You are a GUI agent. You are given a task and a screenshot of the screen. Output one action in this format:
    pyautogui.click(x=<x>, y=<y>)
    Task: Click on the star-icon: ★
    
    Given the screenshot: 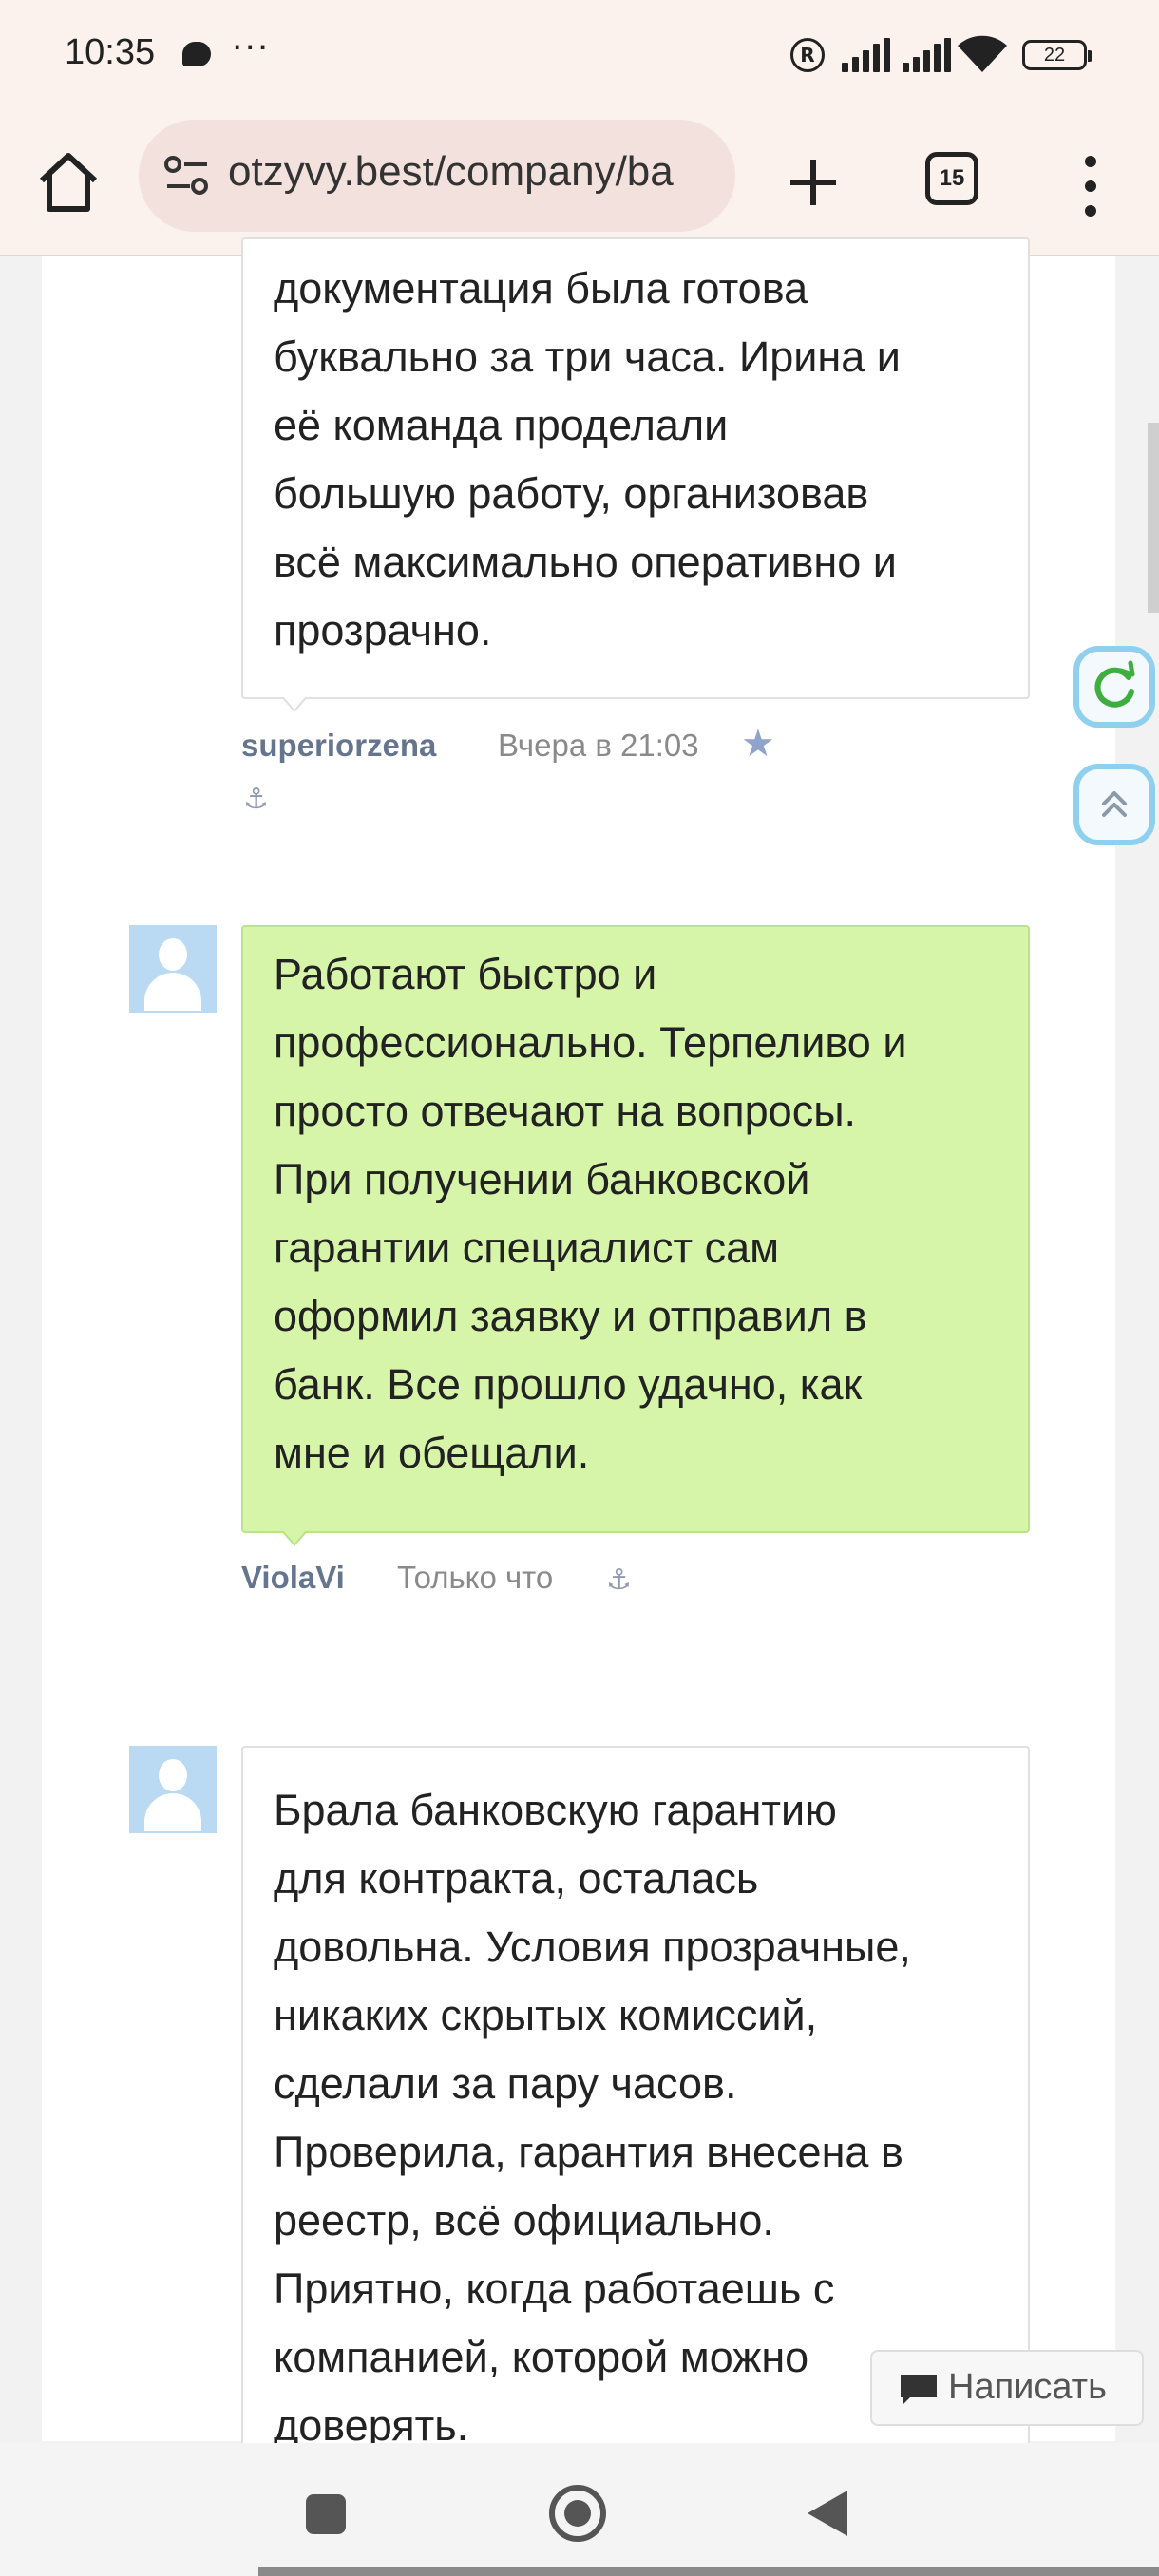 What is the action you would take?
    pyautogui.click(x=758, y=744)
    